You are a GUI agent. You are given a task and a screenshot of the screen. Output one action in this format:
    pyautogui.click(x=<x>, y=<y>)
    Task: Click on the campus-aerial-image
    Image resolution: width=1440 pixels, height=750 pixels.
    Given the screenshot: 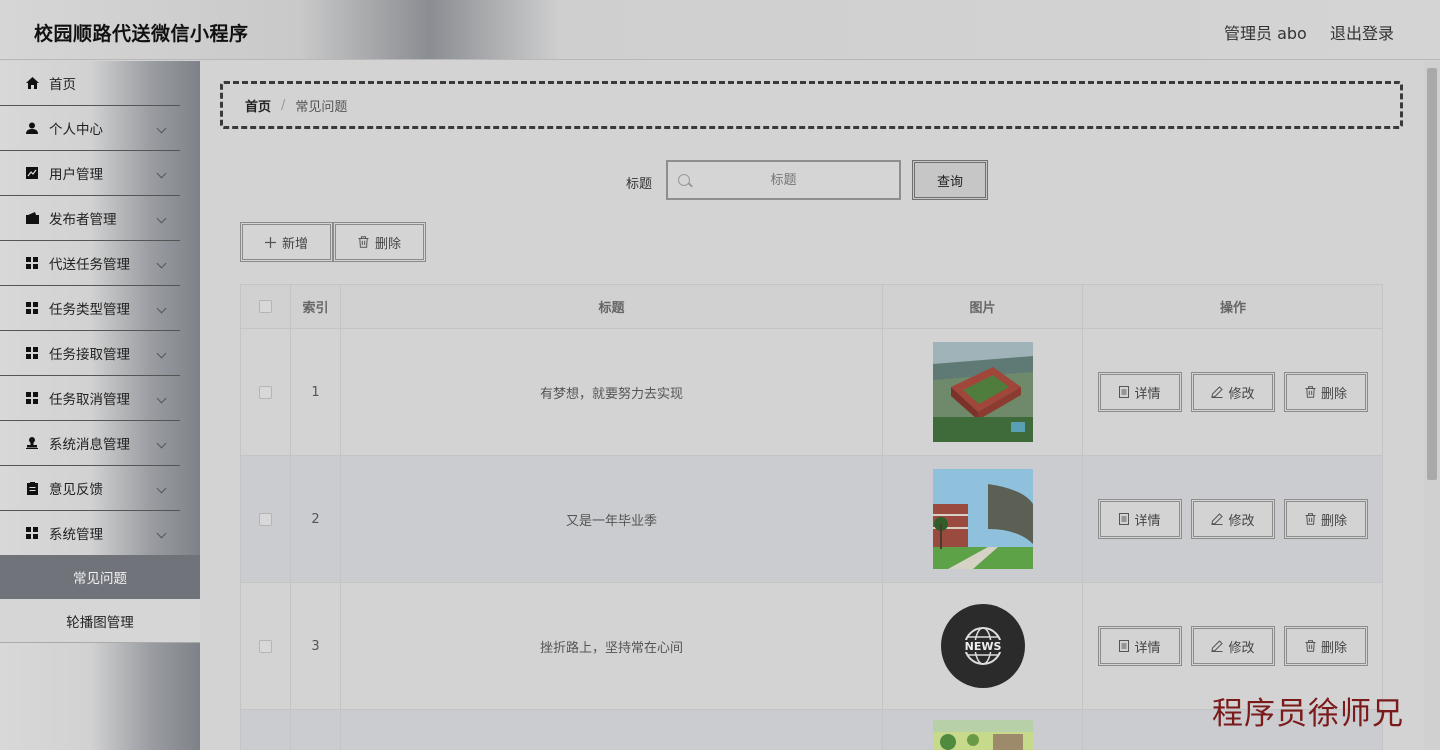 What is the action you would take?
    pyautogui.click(x=982, y=392)
    